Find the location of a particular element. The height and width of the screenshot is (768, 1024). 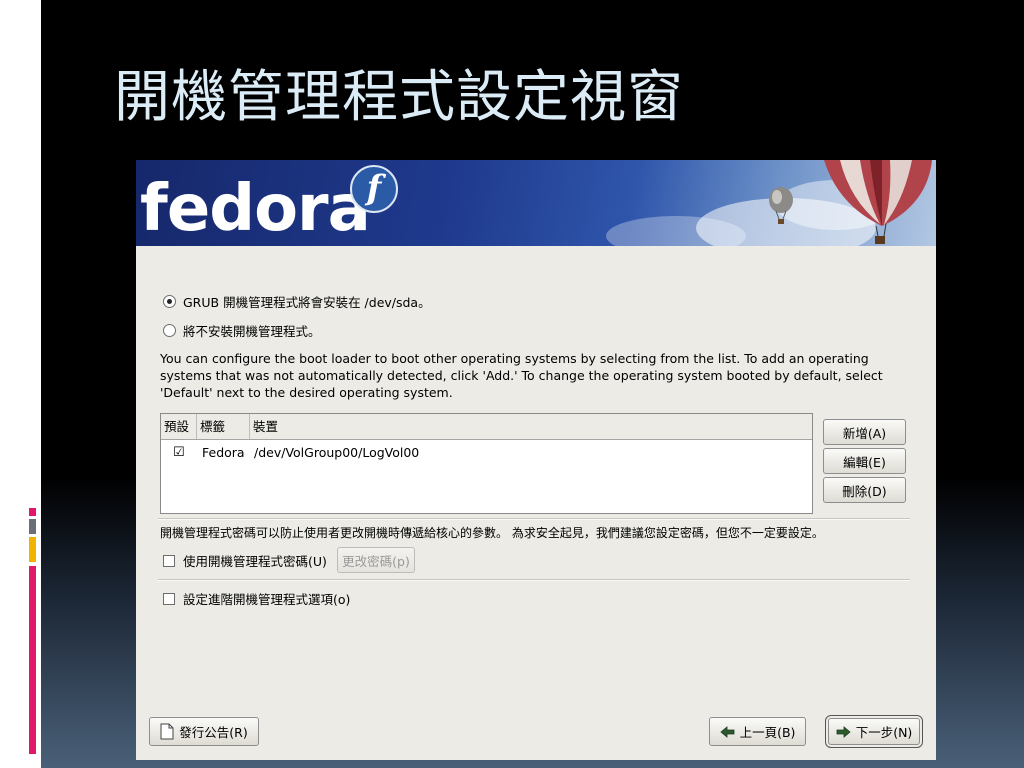

advanced-options-label: 設定進階開機管理程式選項(o) is located at coordinates (267, 599).